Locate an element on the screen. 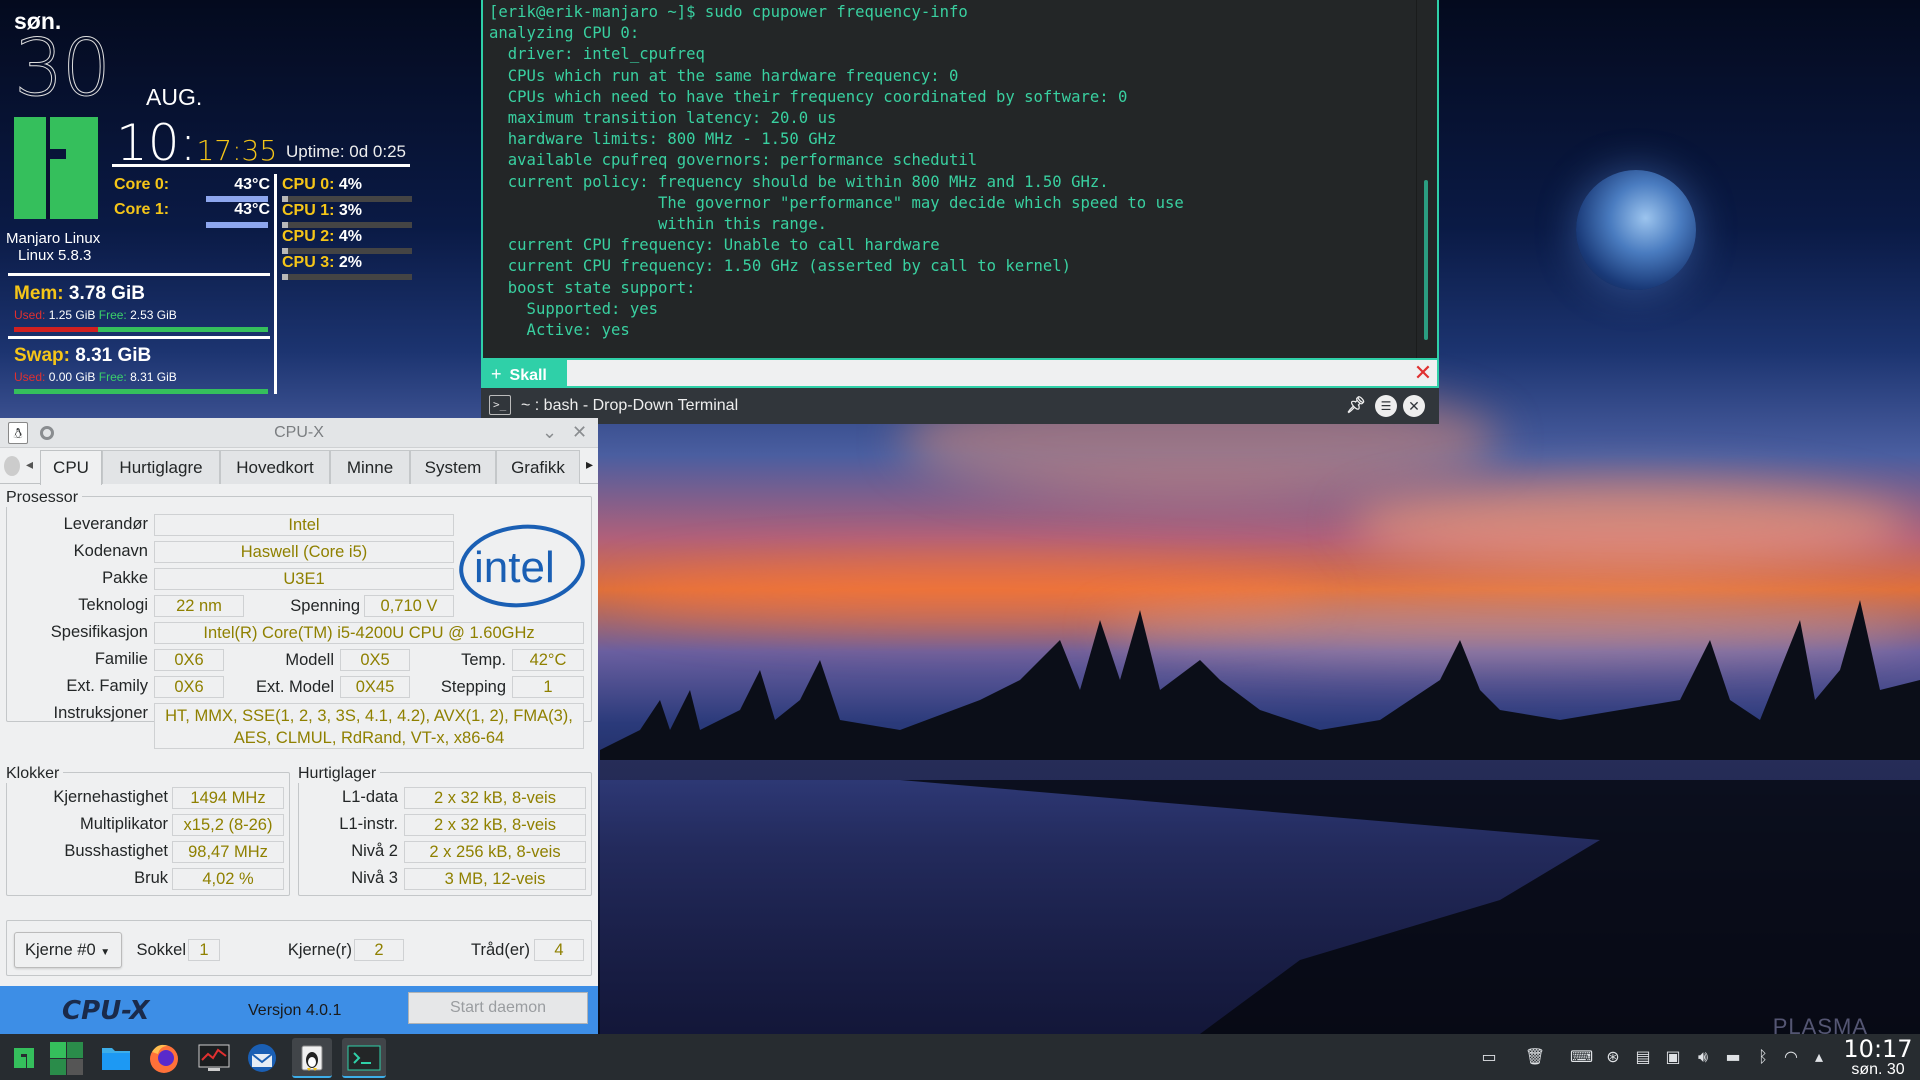  technology-value: 22 nm is located at coordinates (199, 606).